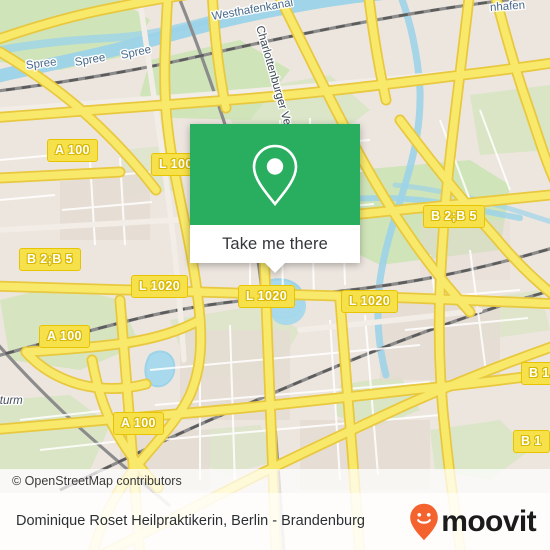 Image resolution: width=550 pixels, height=550 pixels. Describe the element at coordinates (138, 423) in the screenshot. I see `road-shield-a100-south: A 100` at that location.